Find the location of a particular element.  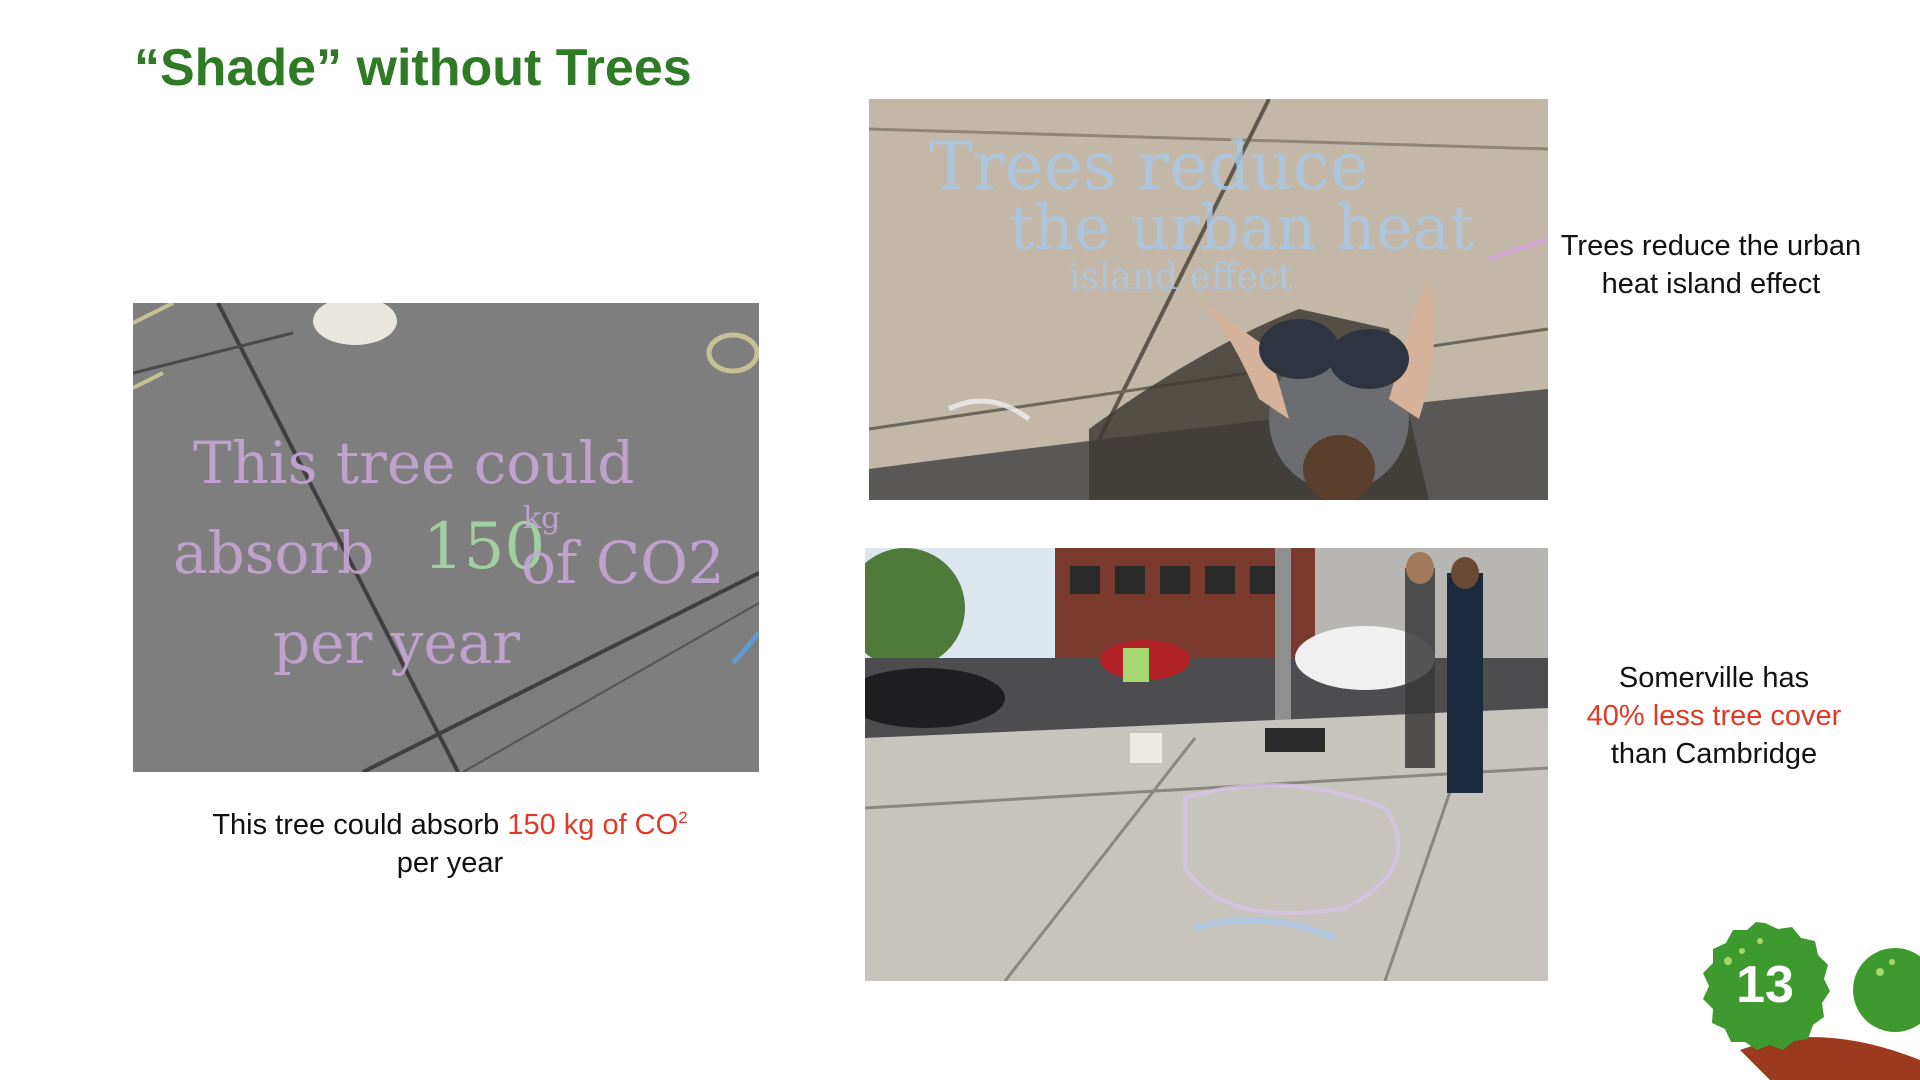

chalk-heat-line-2: the urban heat is located at coordinates (1242, 227).